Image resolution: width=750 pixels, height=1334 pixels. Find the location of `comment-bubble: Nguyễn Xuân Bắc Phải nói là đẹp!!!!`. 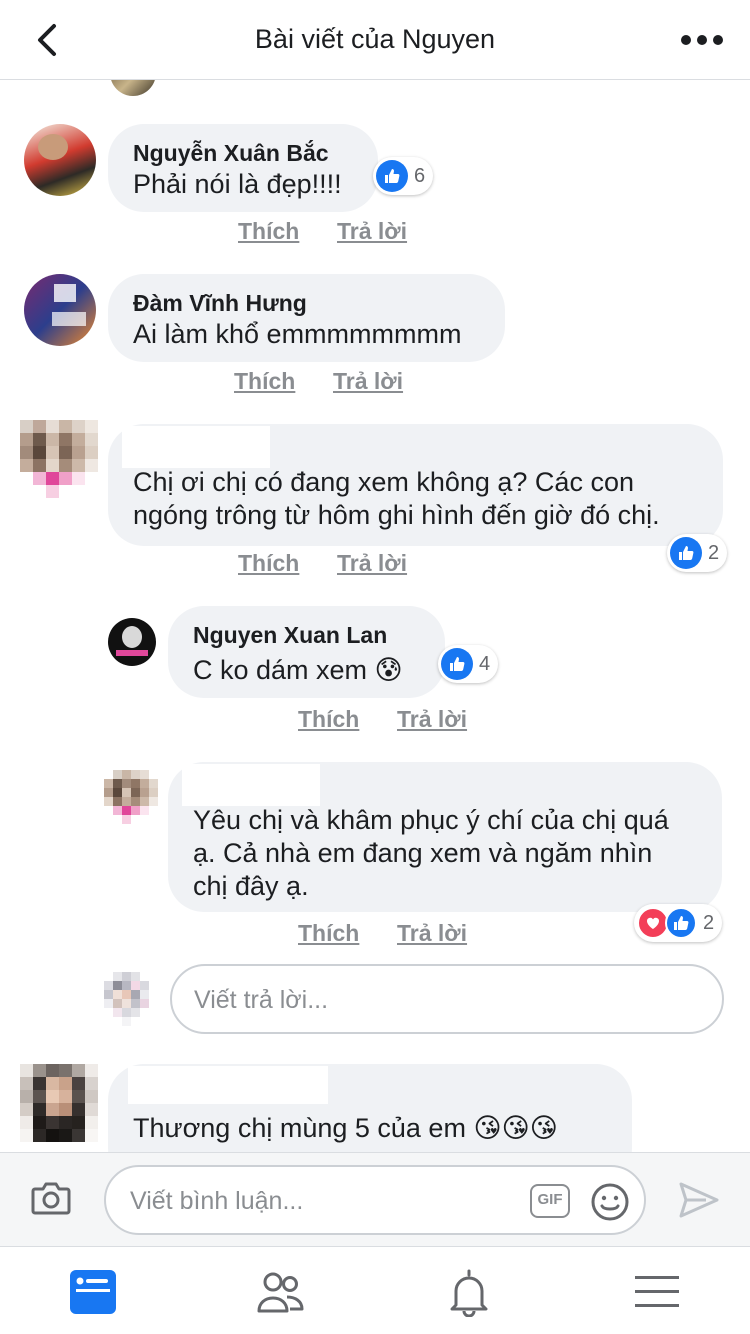

comment-bubble: Nguyễn Xuân Bắc Phải nói là đẹp!!!! is located at coordinates (243, 168).